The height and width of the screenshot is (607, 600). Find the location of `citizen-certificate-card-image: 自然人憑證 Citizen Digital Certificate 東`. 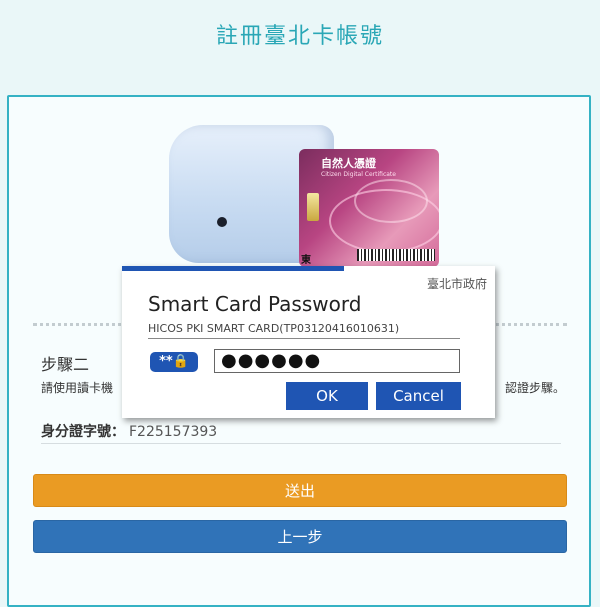

citizen-certificate-card-image: 自然人憑證 Citizen Digital Certificate 東 is located at coordinates (369, 208).